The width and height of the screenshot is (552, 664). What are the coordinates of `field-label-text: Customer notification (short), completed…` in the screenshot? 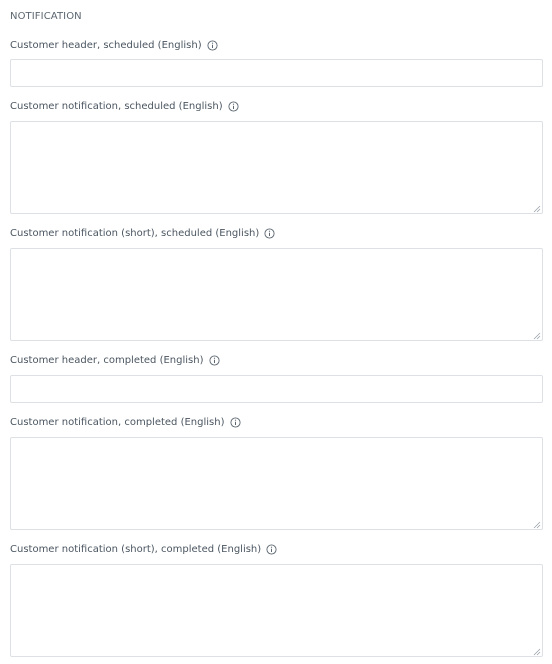 It's located at (136, 549).